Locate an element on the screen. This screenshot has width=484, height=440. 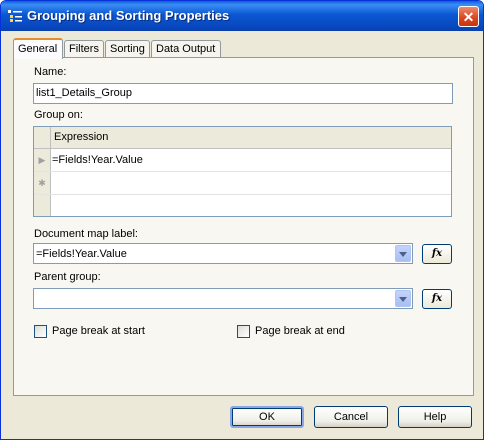
cancel-button: Cancel is located at coordinates (351, 417).